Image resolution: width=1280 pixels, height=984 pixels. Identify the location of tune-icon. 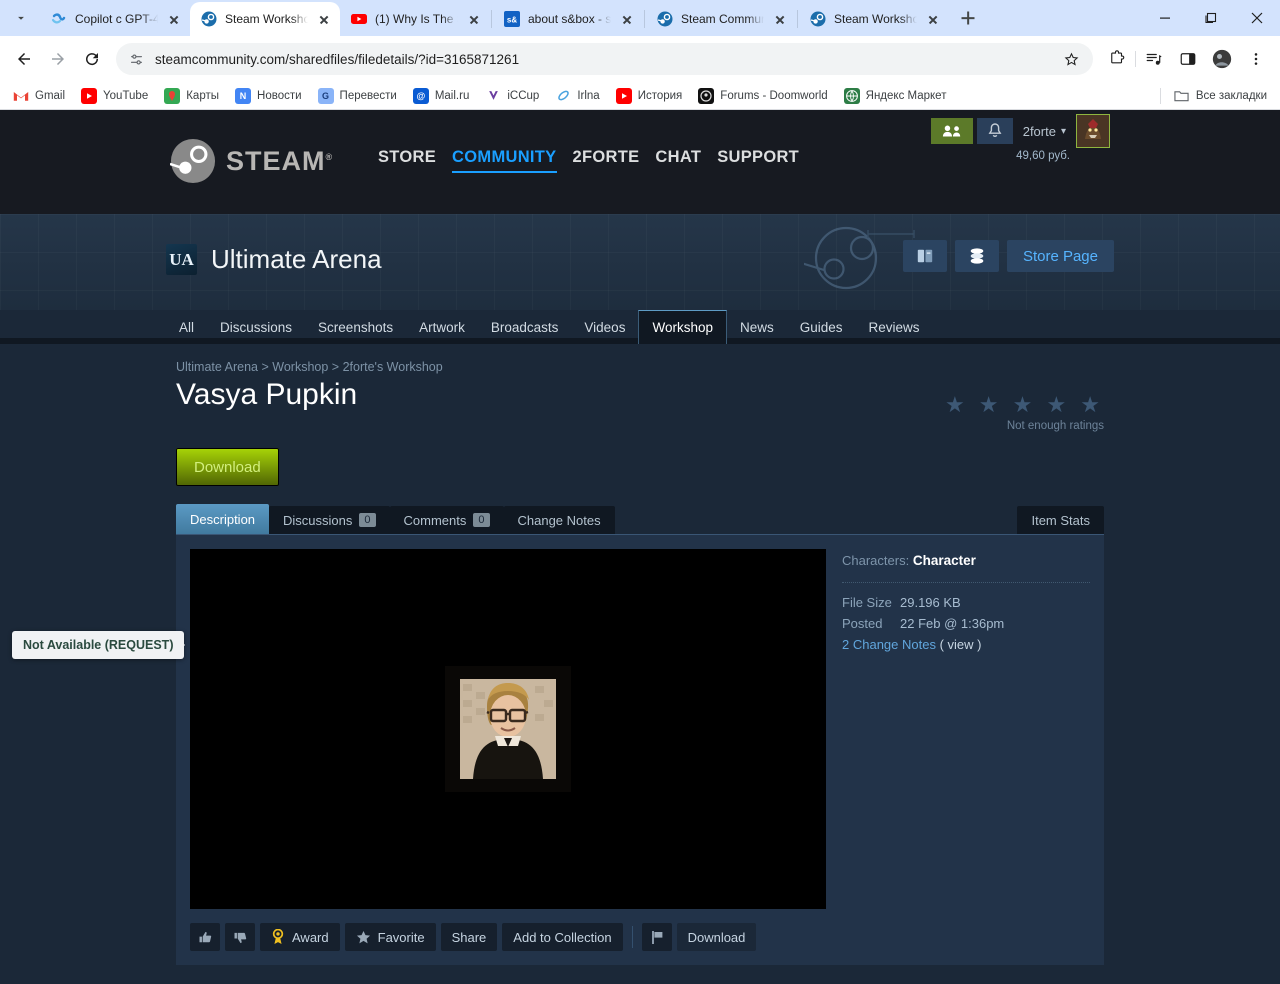
(136, 59).